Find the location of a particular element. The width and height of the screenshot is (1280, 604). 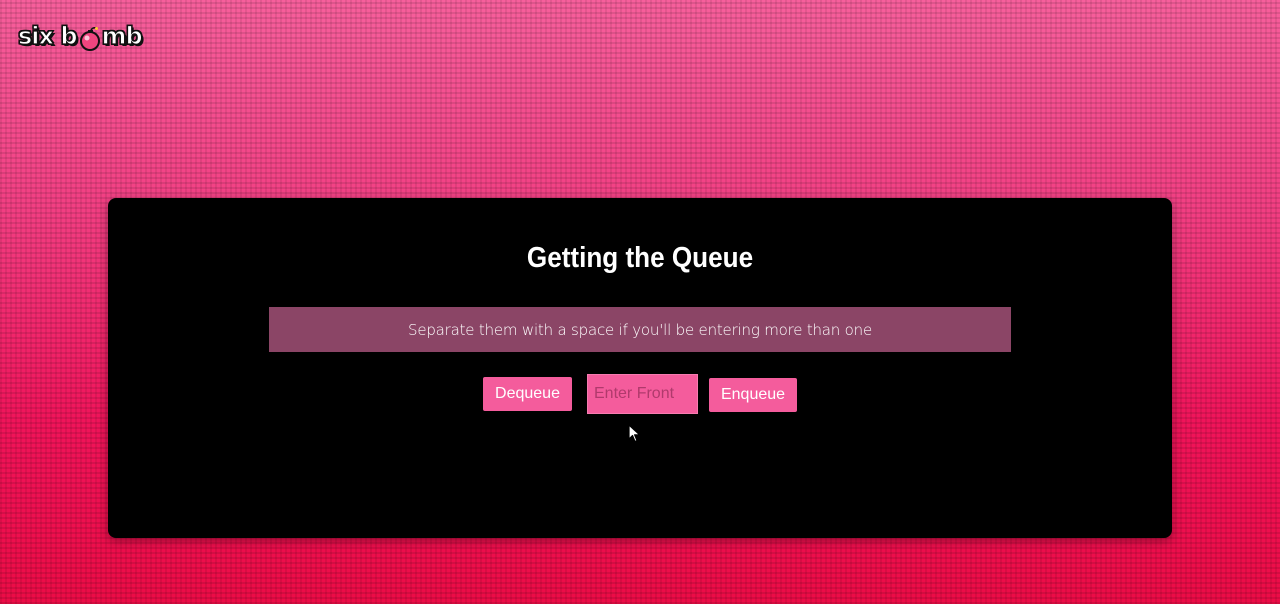

queue-controls: Dequeue Enqueue is located at coordinates (640, 395).